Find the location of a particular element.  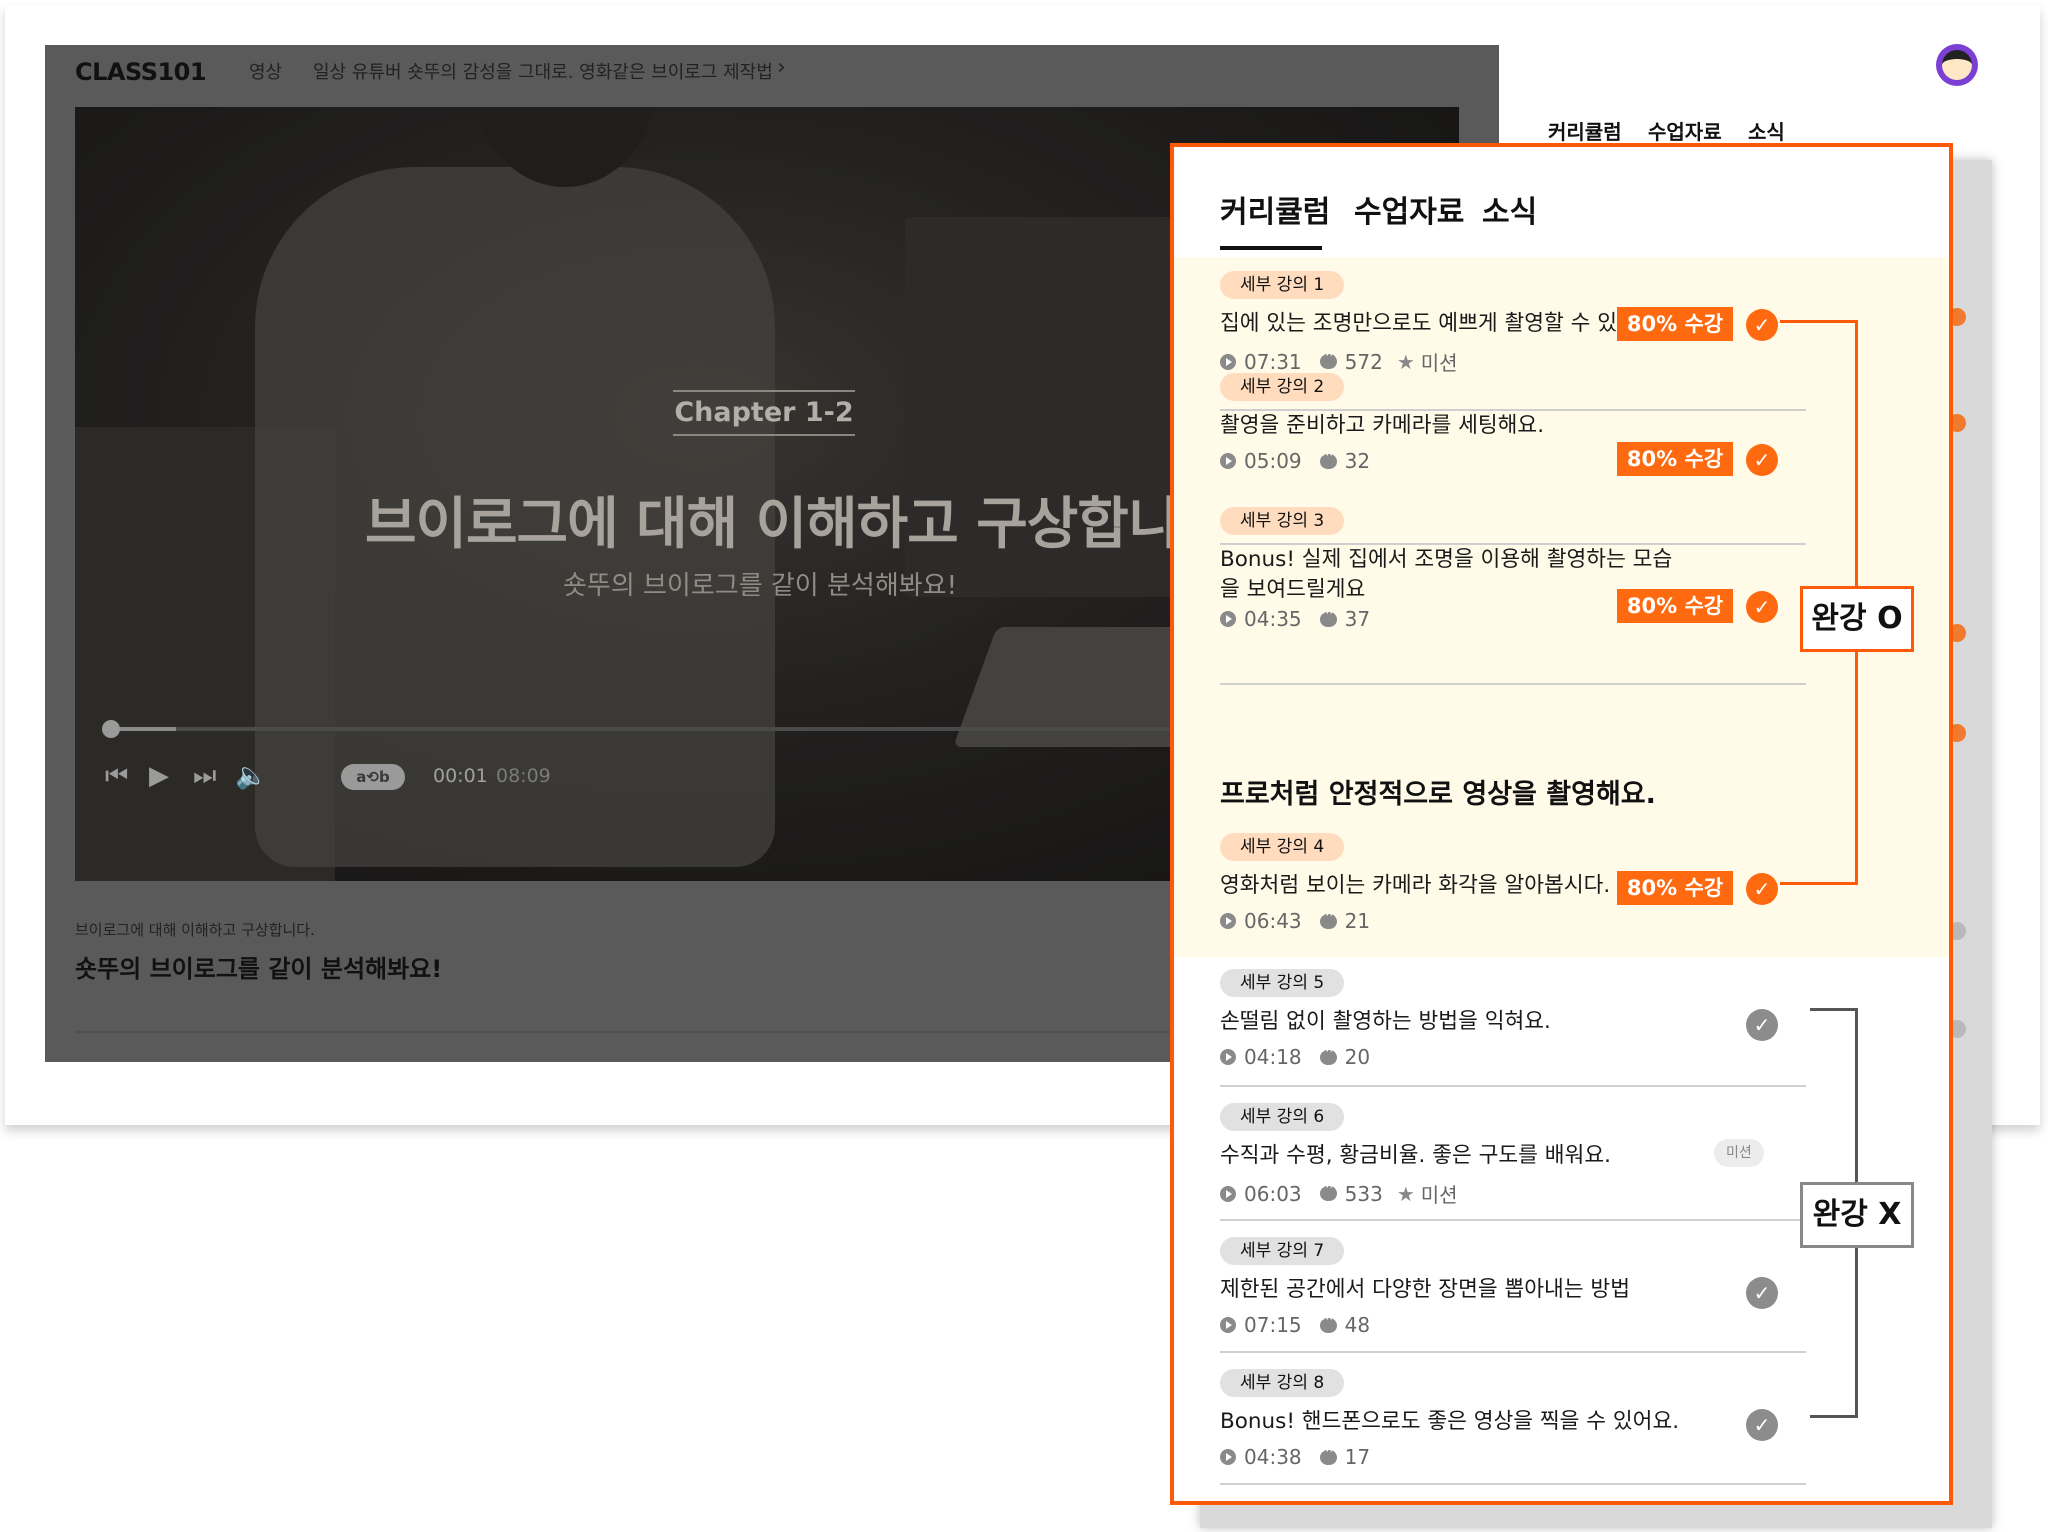

lesson-meta: 07:15 48 is located at coordinates (1295, 1324).